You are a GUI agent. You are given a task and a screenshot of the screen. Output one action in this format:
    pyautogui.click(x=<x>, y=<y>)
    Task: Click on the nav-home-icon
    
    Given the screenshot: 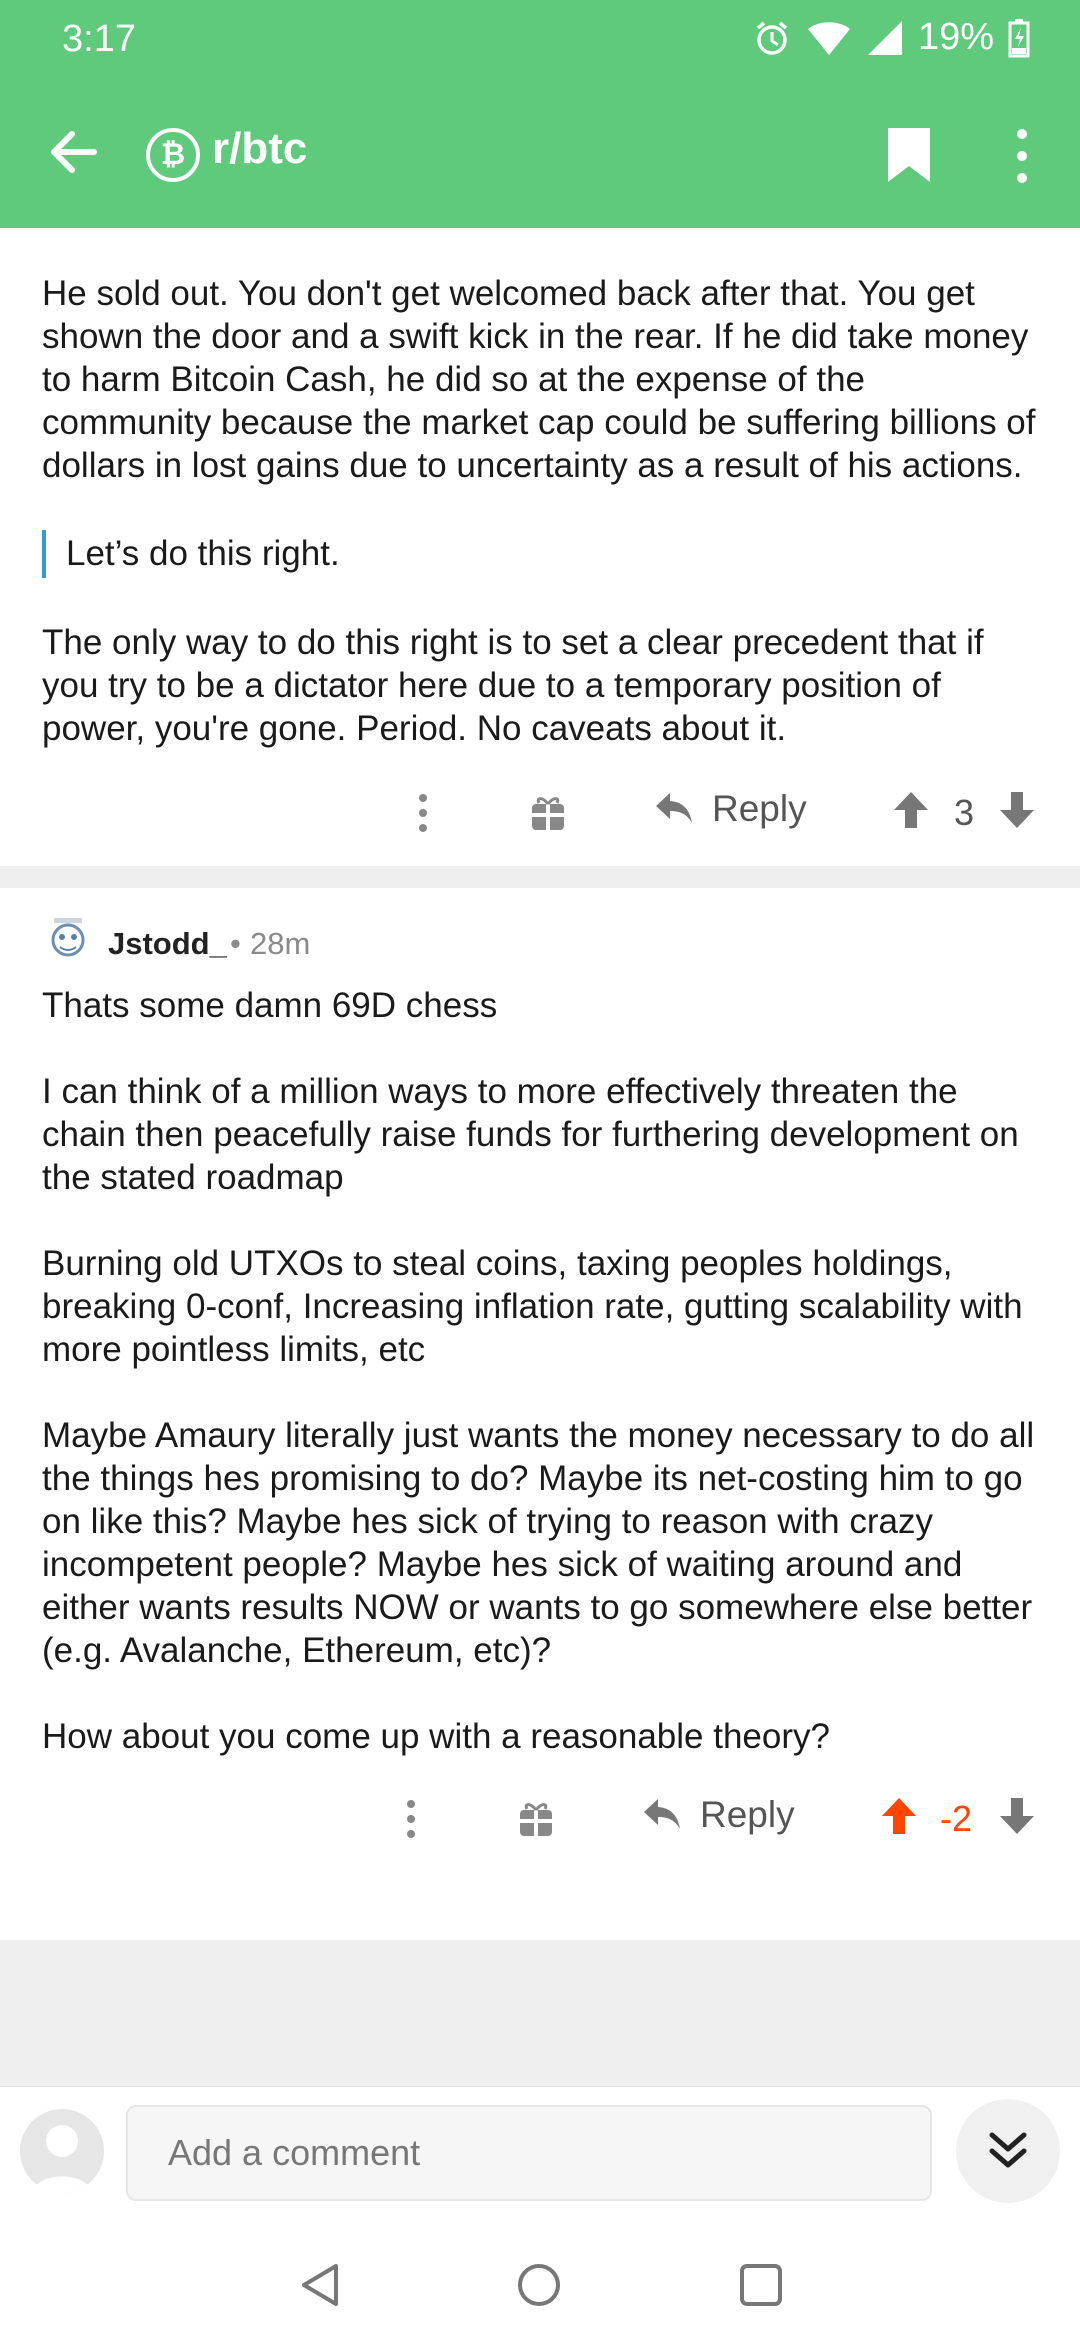 What is the action you would take?
    pyautogui.click(x=539, y=2285)
    